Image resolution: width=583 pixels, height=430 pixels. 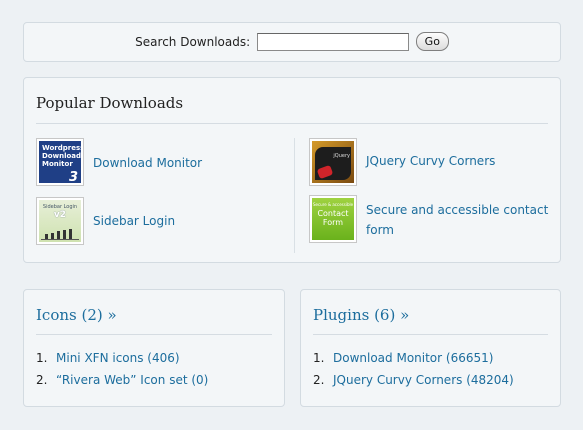 What do you see at coordinates (361, 315) in the screenshot?
I see `plugins-category-link: Plugins (6) »` at bounding box center [361, 315].